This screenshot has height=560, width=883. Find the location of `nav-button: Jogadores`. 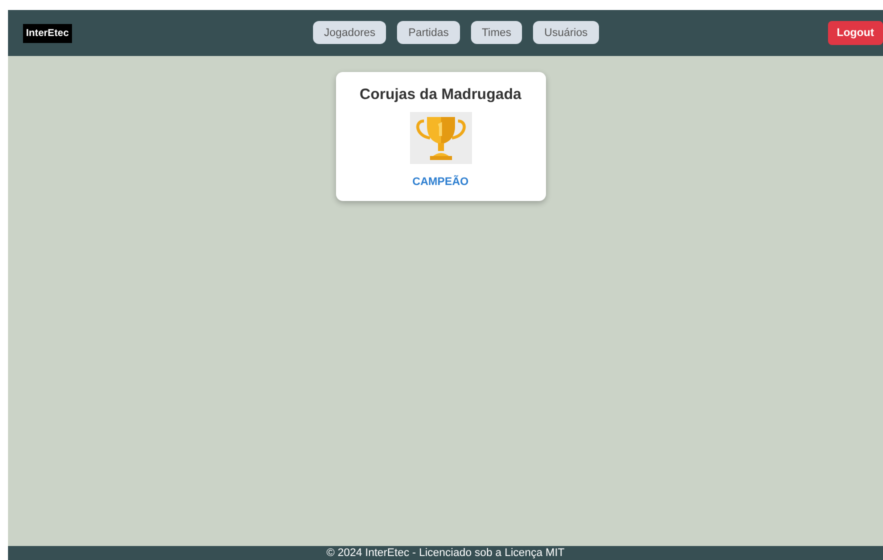

nav-button: Jogadores is located at coordinates (349, 32).